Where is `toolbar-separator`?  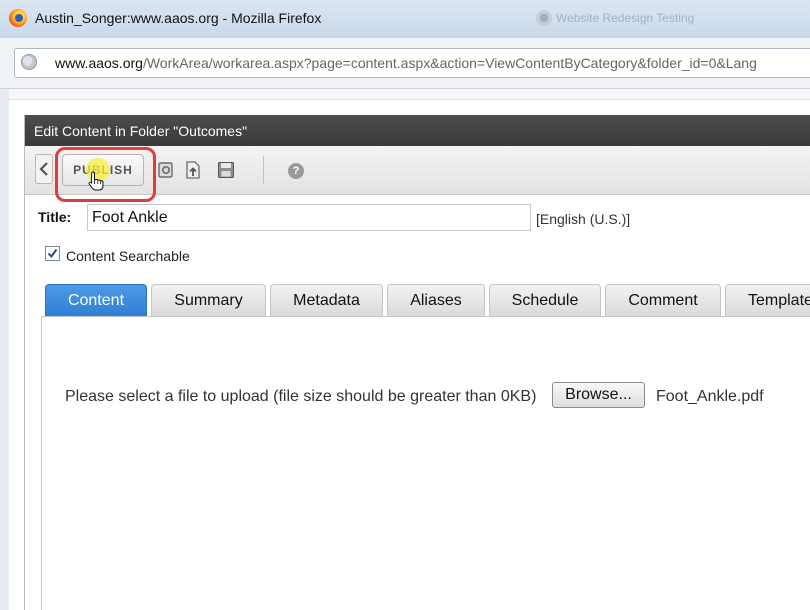 toolbar-separator is located at coordinates (263, 170).